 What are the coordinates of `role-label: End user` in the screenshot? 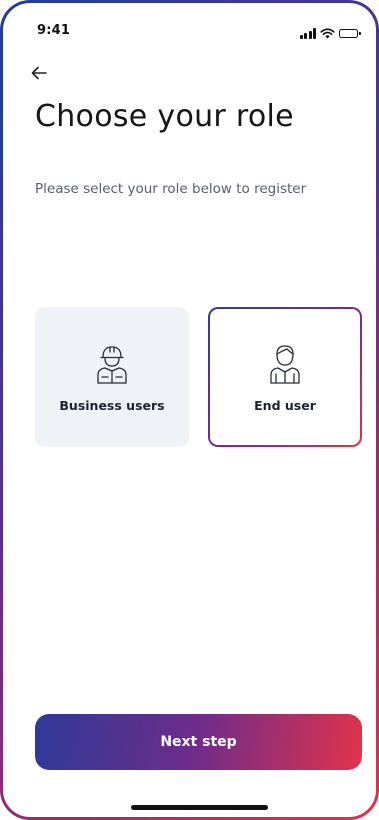 It's located at (285, 405).